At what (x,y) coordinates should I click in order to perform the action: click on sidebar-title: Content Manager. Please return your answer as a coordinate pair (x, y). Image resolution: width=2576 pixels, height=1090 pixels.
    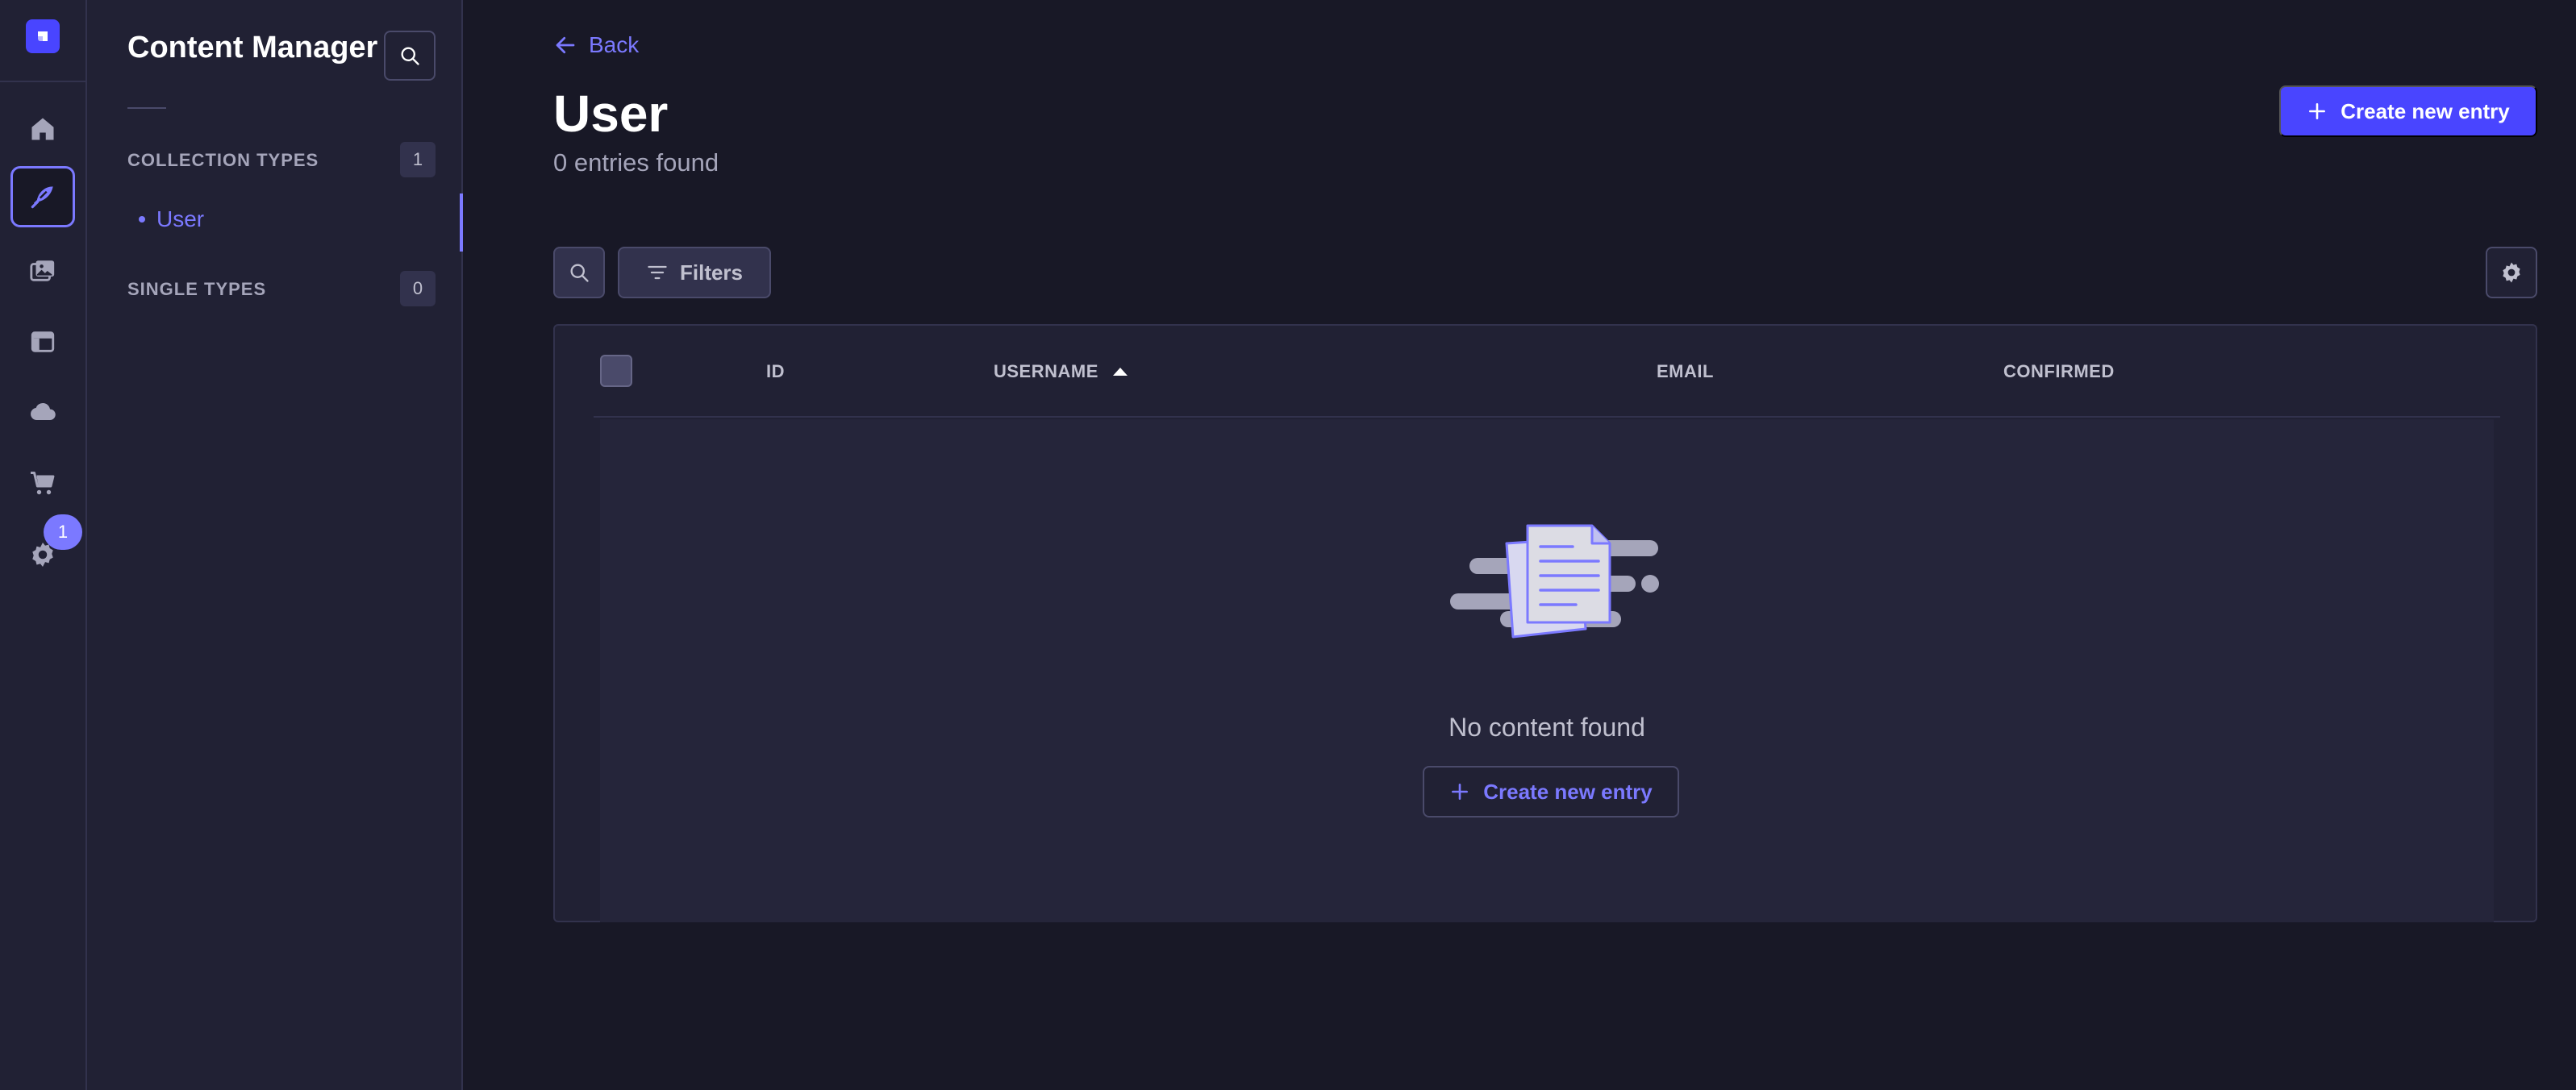
    Looking at the image, I should click on (252, 47).